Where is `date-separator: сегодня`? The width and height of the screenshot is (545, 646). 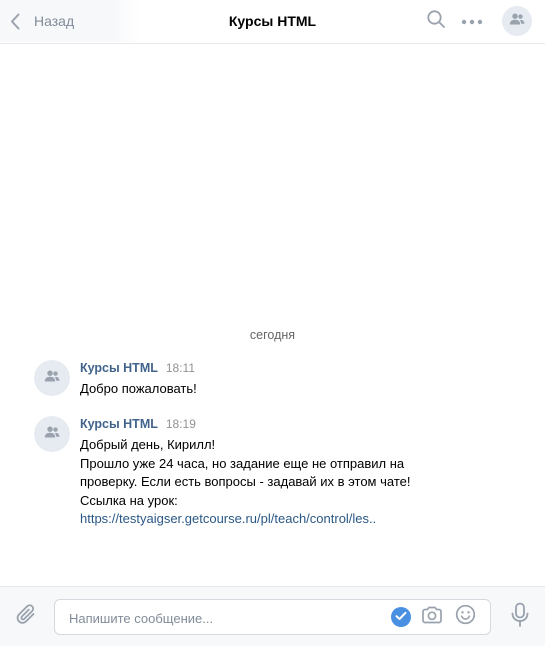
date-separator: сегодня is located at coordinates (272, 335).